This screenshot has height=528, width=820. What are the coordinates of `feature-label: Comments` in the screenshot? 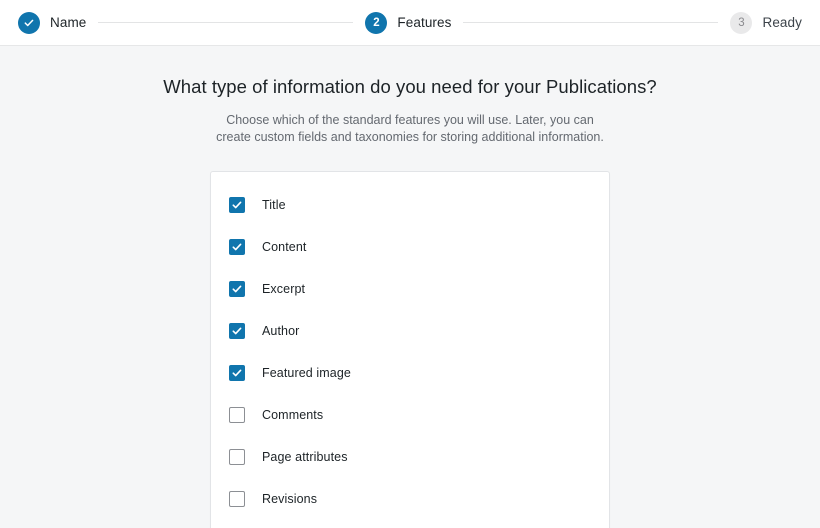 It's located at (293, 415).